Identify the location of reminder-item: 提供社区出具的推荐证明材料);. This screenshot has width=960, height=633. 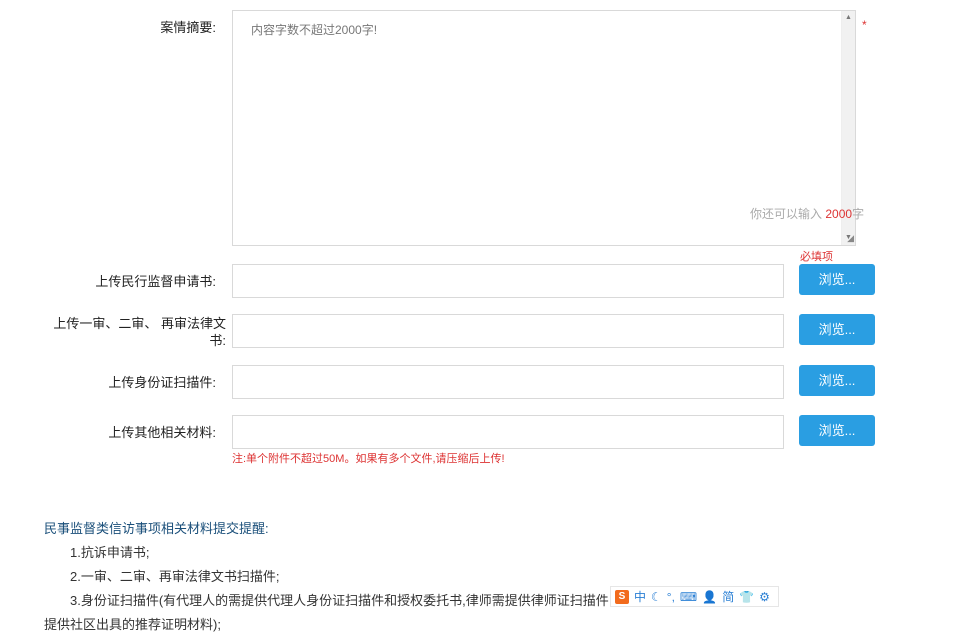
(132, 624).